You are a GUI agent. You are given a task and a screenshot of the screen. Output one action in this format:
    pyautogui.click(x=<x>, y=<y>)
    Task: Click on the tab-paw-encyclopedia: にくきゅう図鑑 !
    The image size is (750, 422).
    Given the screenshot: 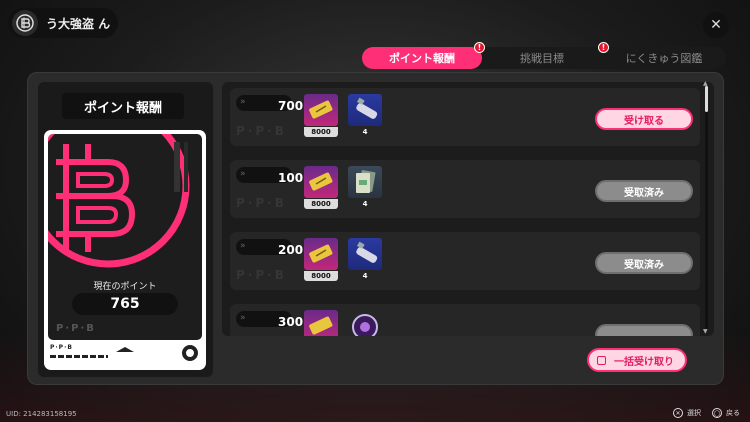 What is the action you would take?
    pyautogui.click(x=662, y=55)
    